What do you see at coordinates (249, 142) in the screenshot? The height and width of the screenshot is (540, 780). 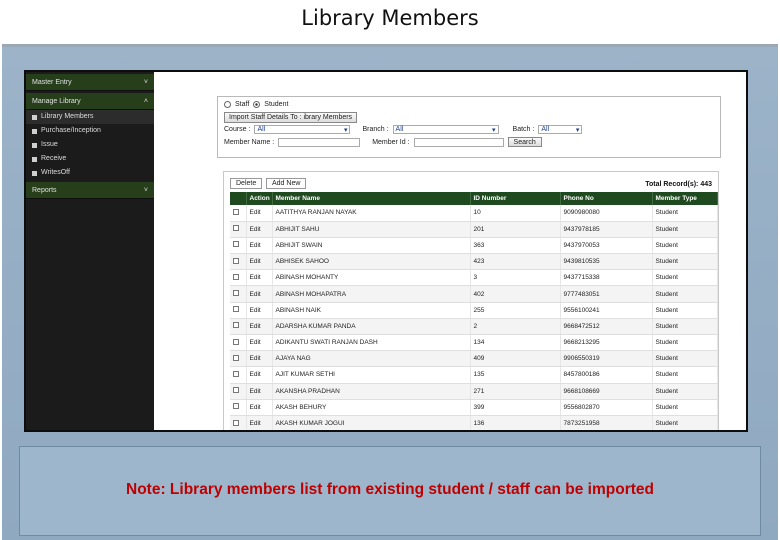 I see `member-name-label: Member Name :` at bounding box center [249, 142].